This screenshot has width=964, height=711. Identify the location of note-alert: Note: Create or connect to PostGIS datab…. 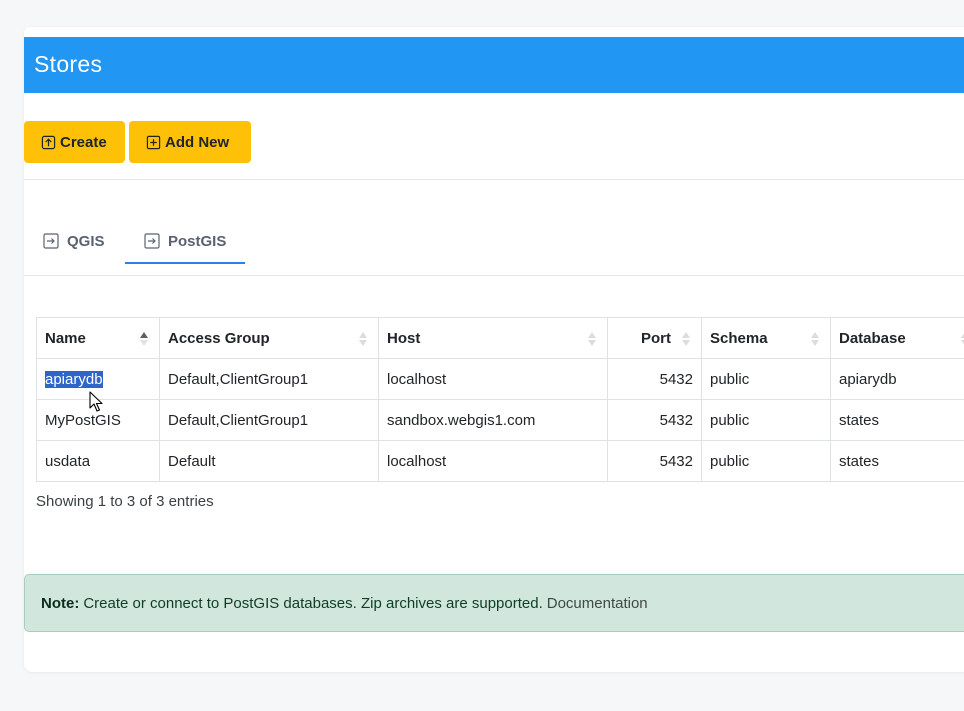
(494, 603).